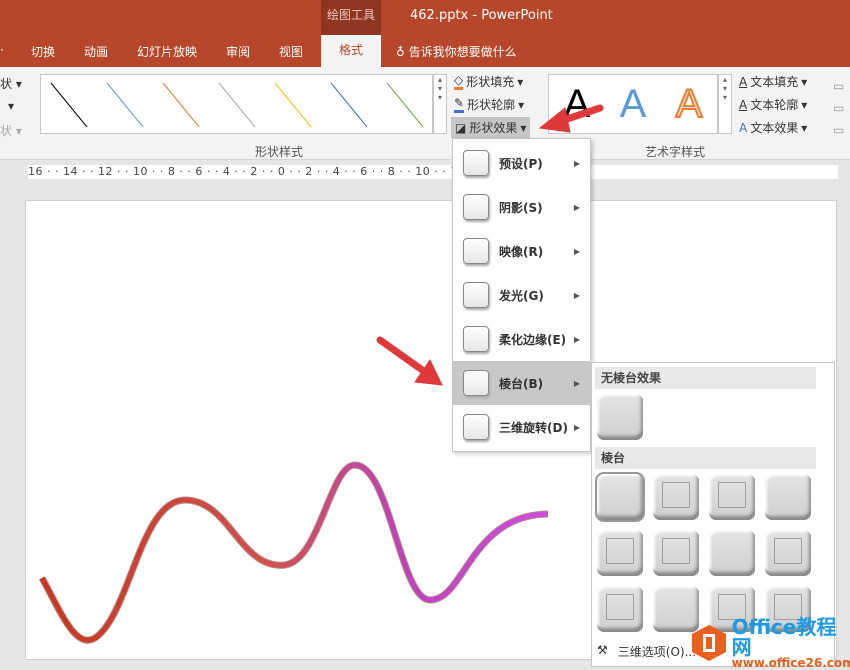  What do you see at coordinates (784, 637) in the screenshot?
I see `watermark-name: Office教程网` at bounding box center [784, 637].